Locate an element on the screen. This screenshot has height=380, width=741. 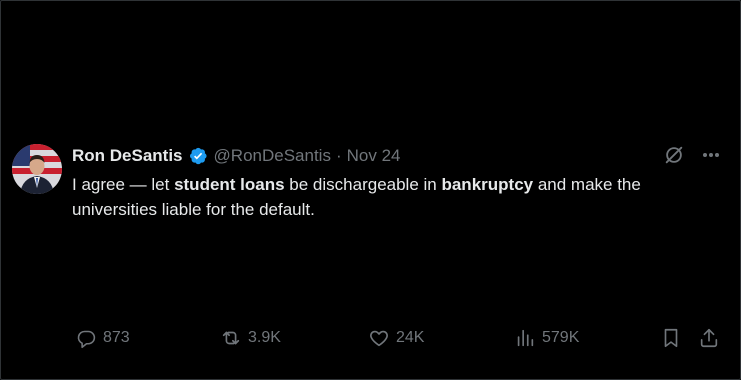
tweet-date: Nov 24 is located at coordinates (374, 156).